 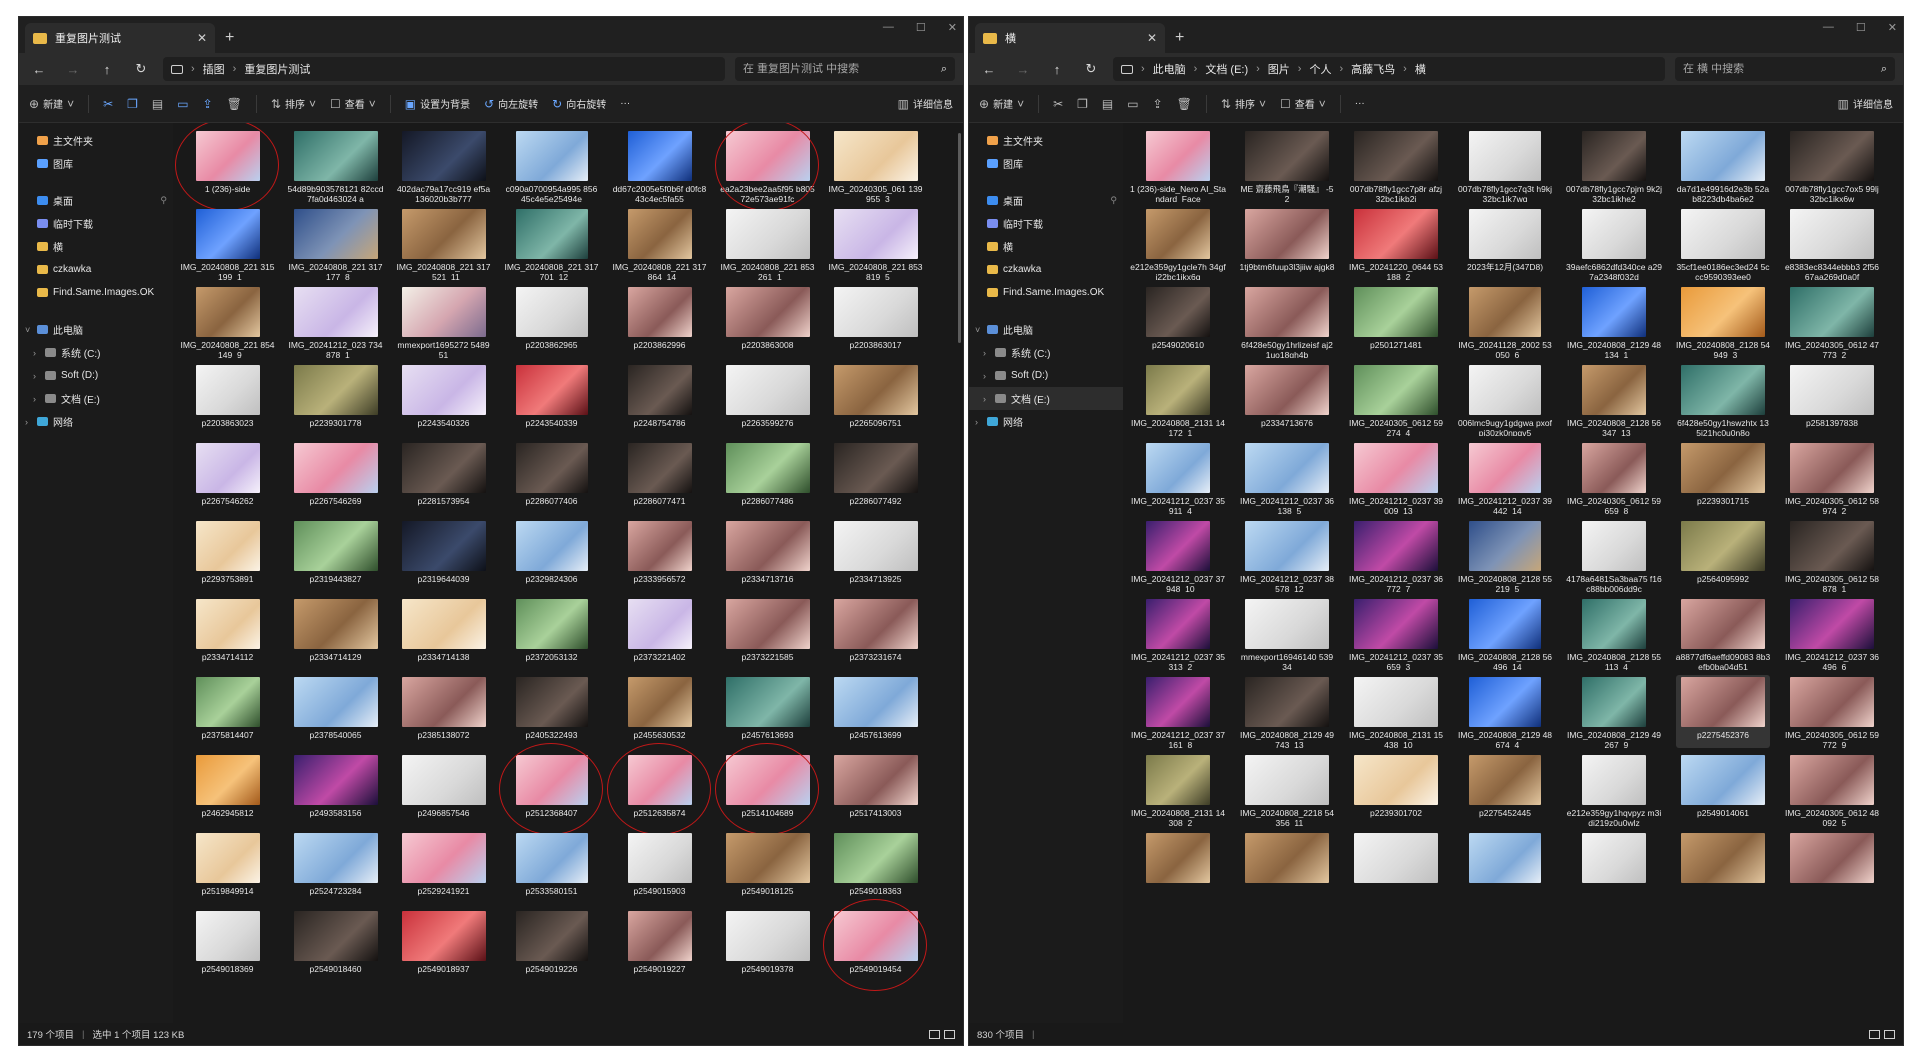 What do you see at coordinates (1396, 789) in the screenshot?
I see `image-file-item: p2239301702` at bounding box center [1396, 789].